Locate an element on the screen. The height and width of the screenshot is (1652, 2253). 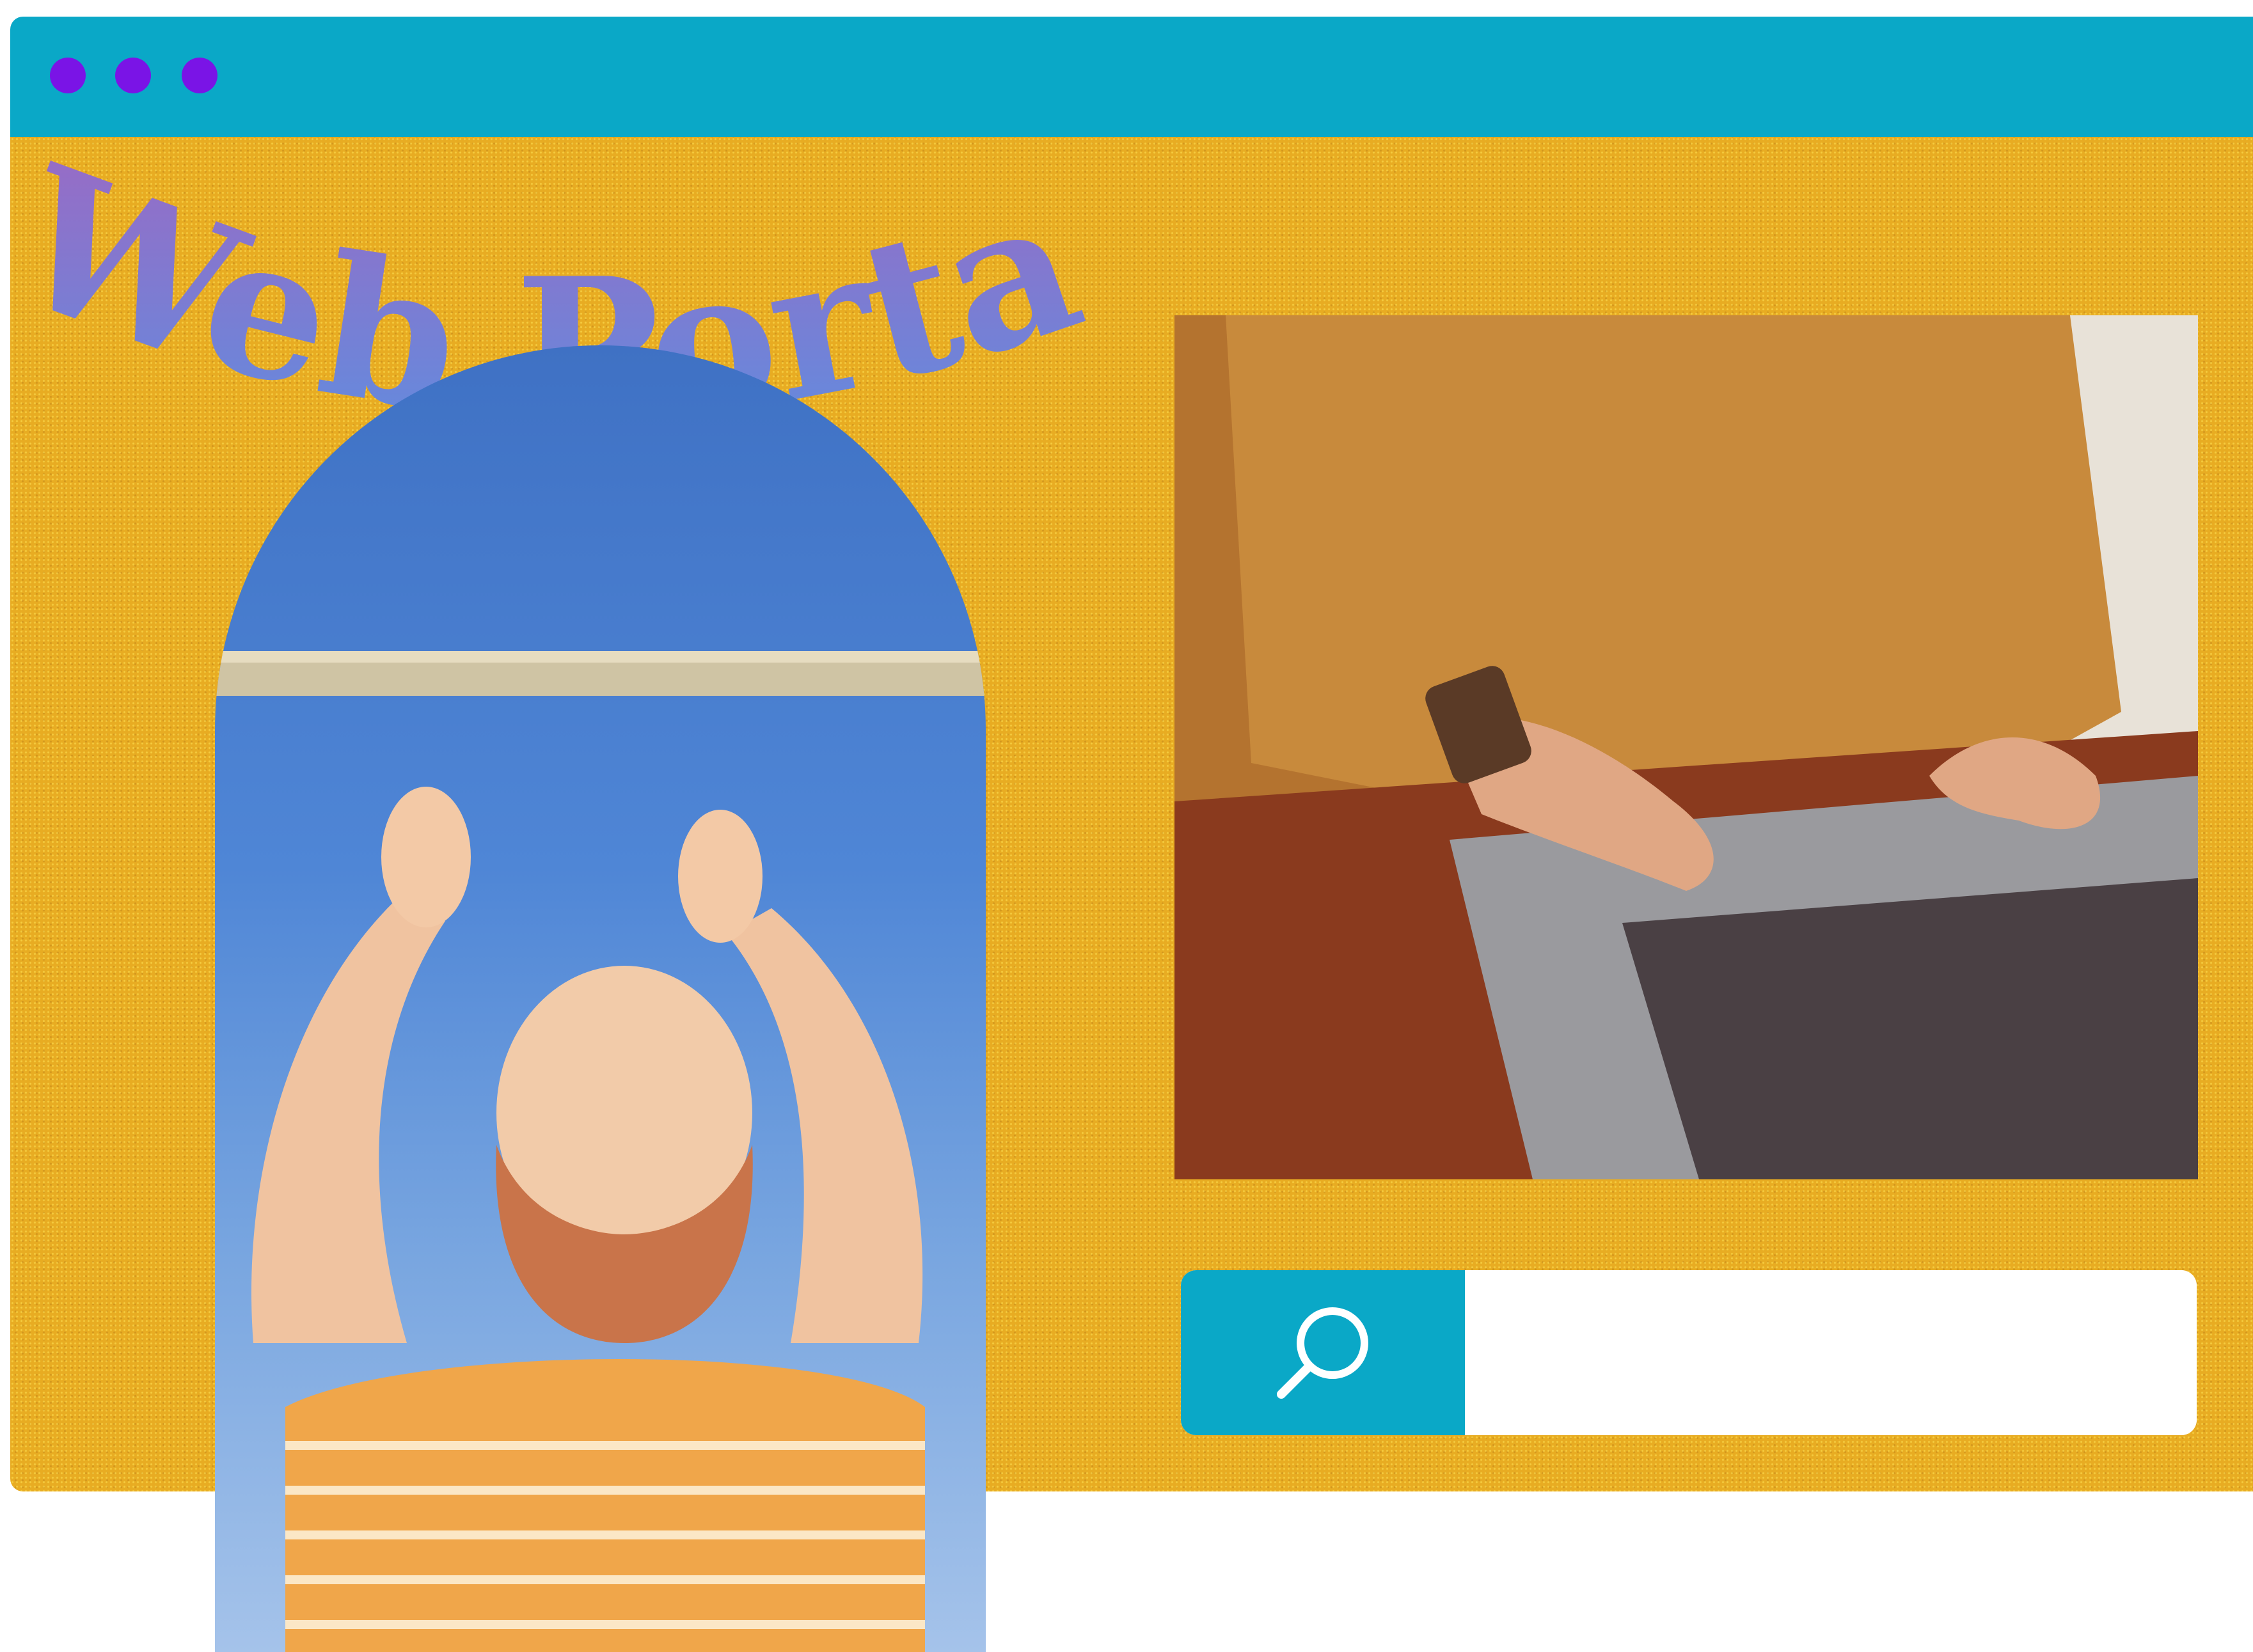
search-bar is located at coordinates (1689, 1353).